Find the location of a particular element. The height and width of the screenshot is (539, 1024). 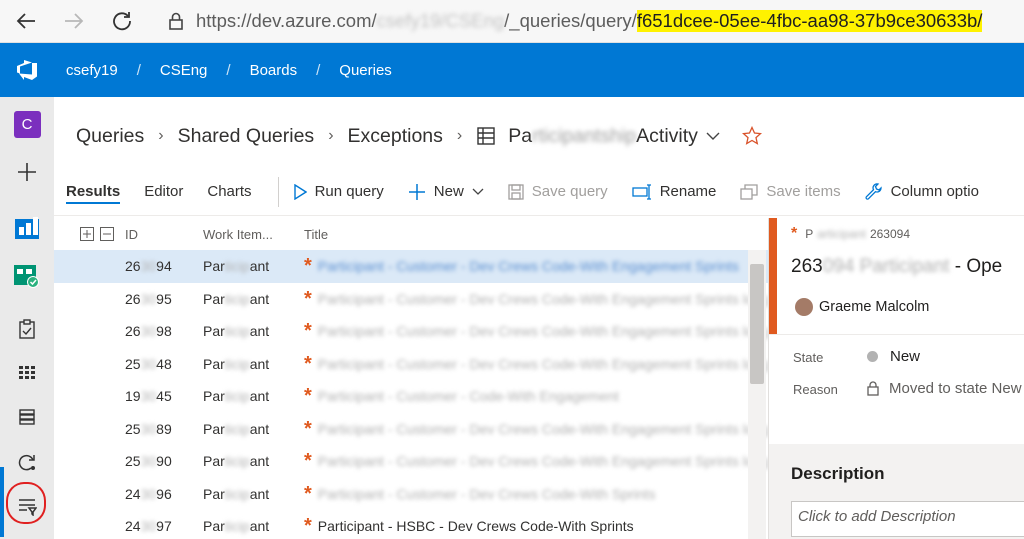

save-items-button: Save items is located at coordinates (790, 191).